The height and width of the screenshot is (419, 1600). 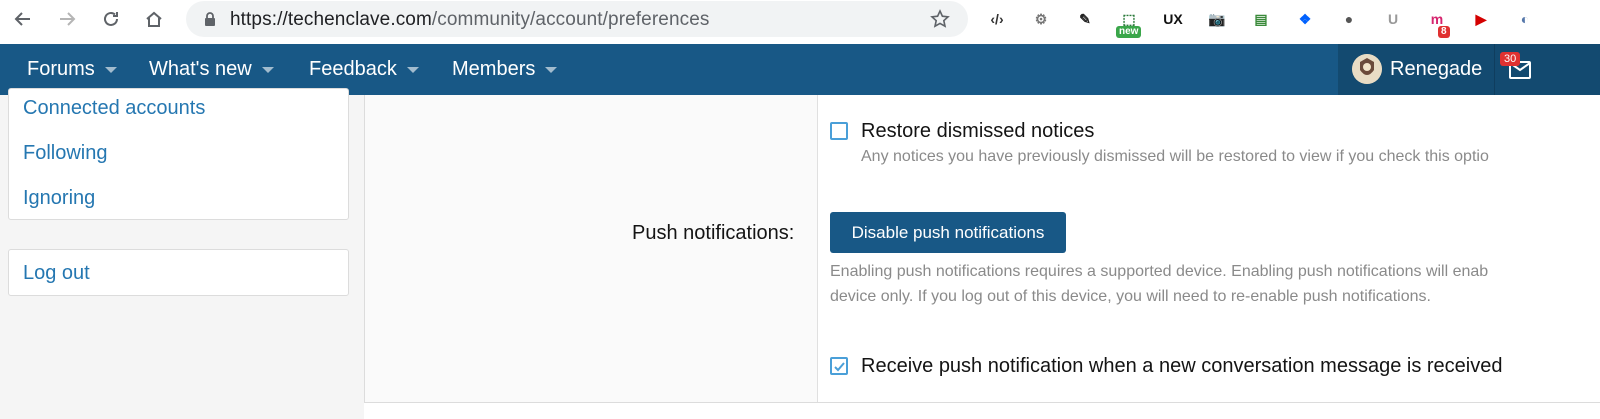 What do you see at coordinates (200, 69) in the screenshot?
I see `tab-whats-new-label: What's new` at bounding box center [200, 69].